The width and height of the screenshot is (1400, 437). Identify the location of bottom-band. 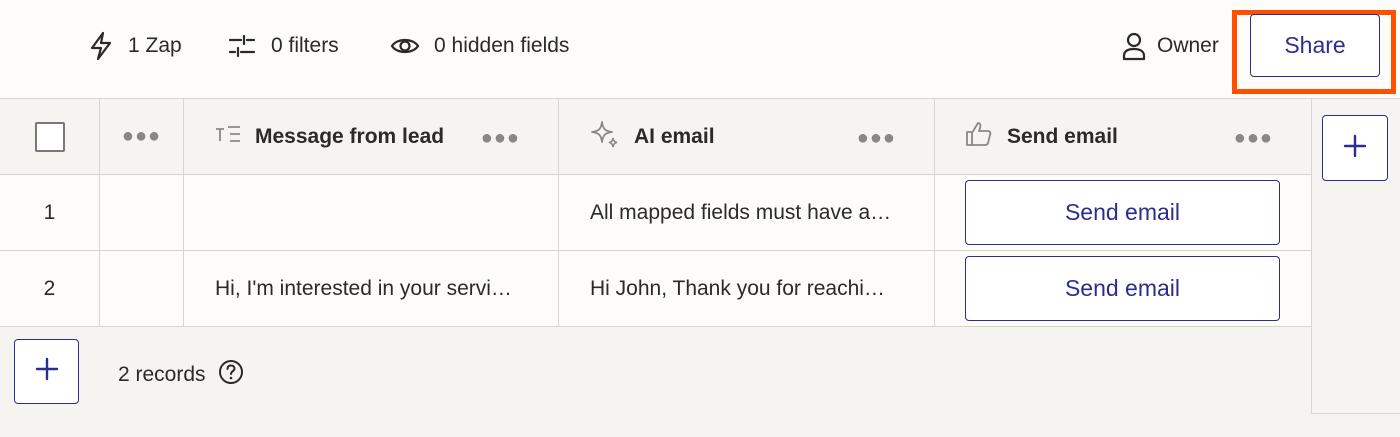
(700, 425).